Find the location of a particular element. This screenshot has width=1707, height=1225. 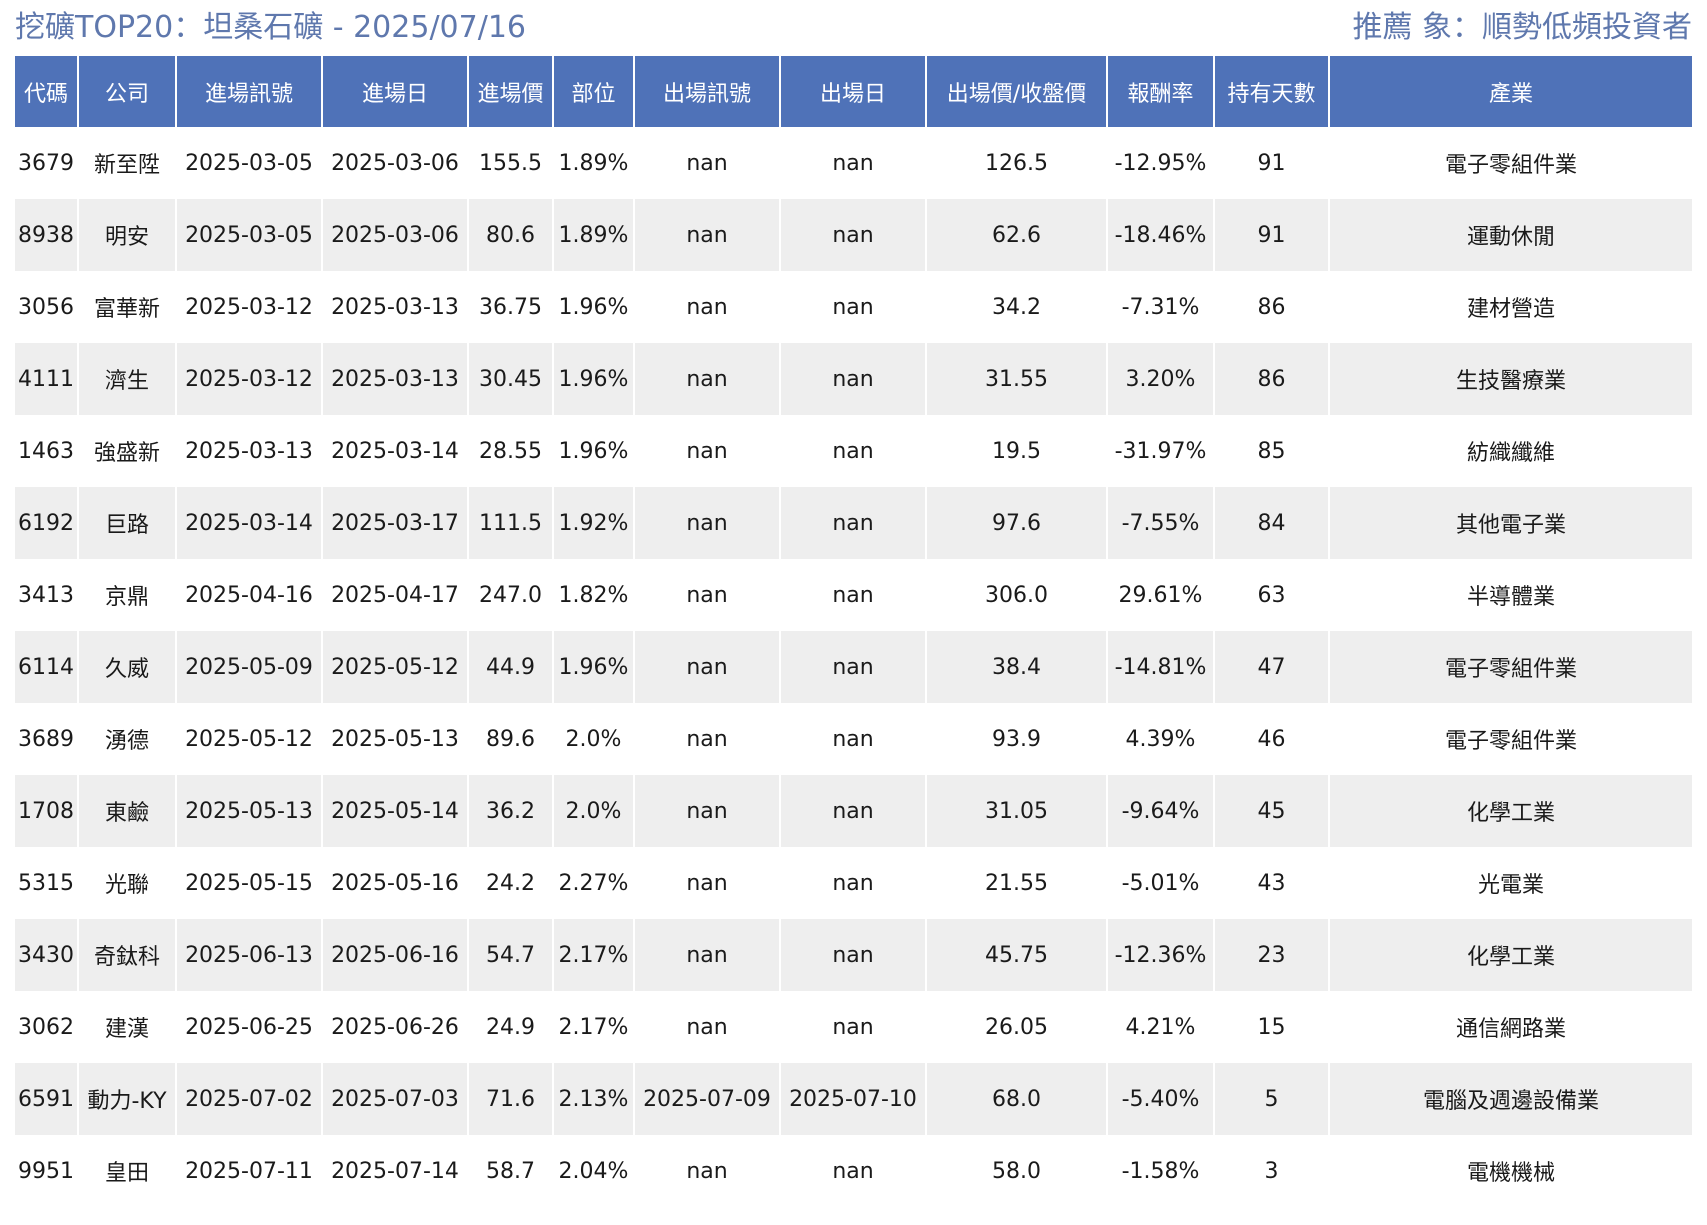

cell-holding-days: 45 is located at coordinates (1271, 811).